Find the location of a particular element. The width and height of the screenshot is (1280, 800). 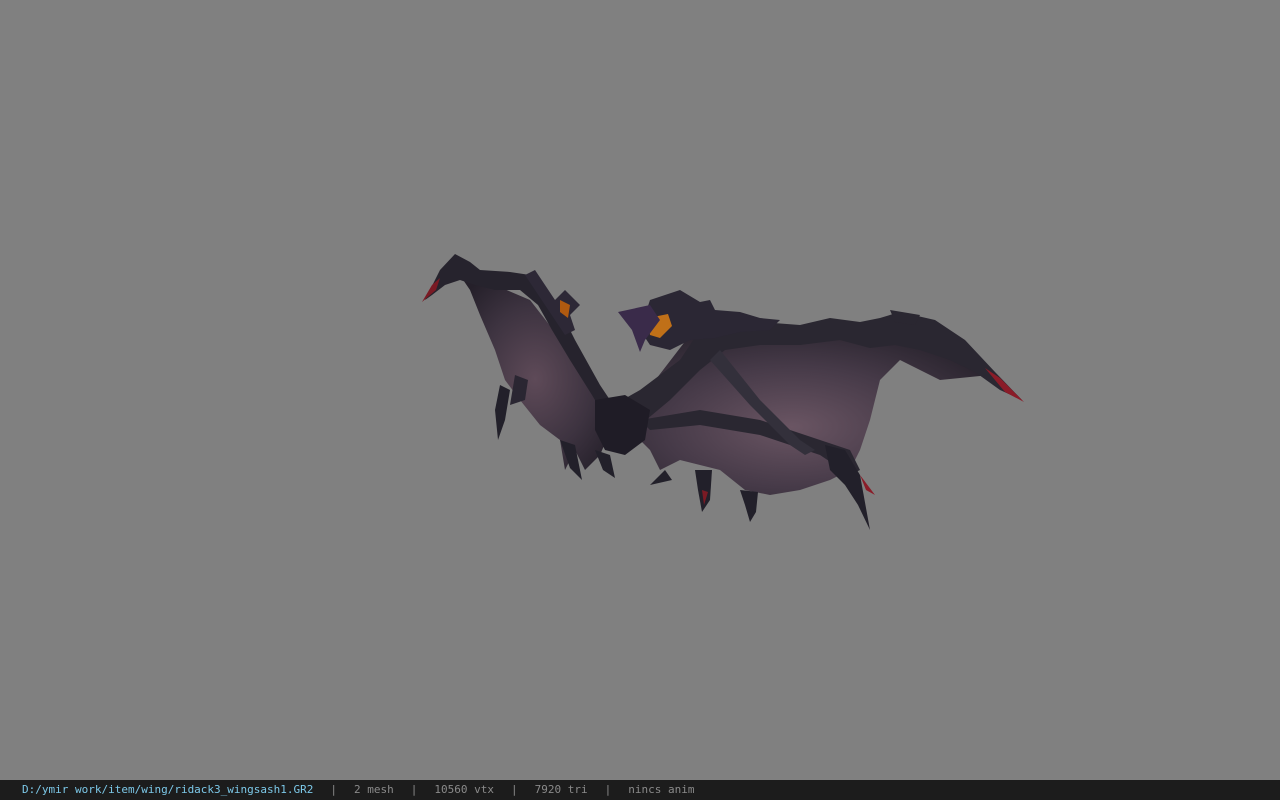

right-wing-tip-claw is located at coordinates (1004, 385).